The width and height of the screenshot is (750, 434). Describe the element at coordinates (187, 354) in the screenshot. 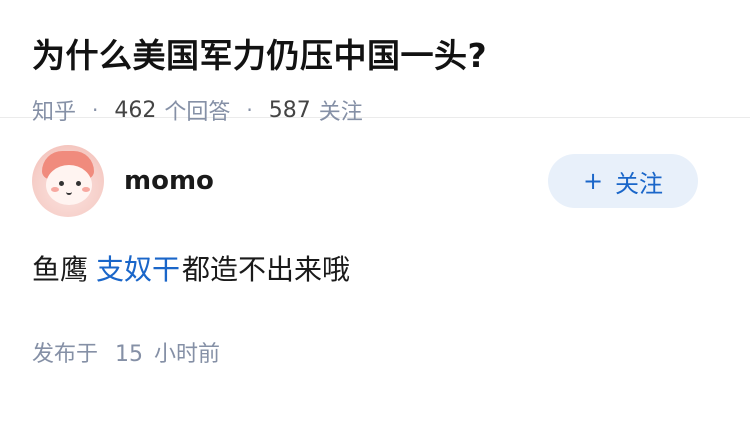

I see `publish-suffix: 小时前` at that location.